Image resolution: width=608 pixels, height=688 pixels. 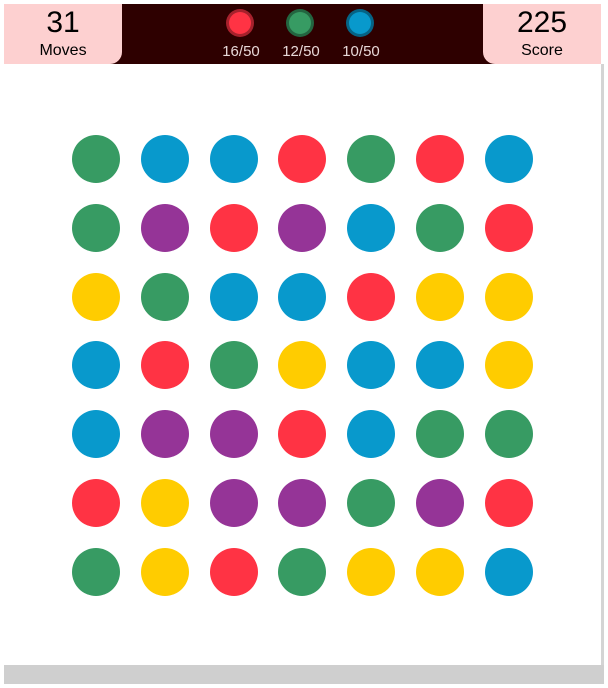 I want to click on bottom-bar, so click(x=304, y=674).